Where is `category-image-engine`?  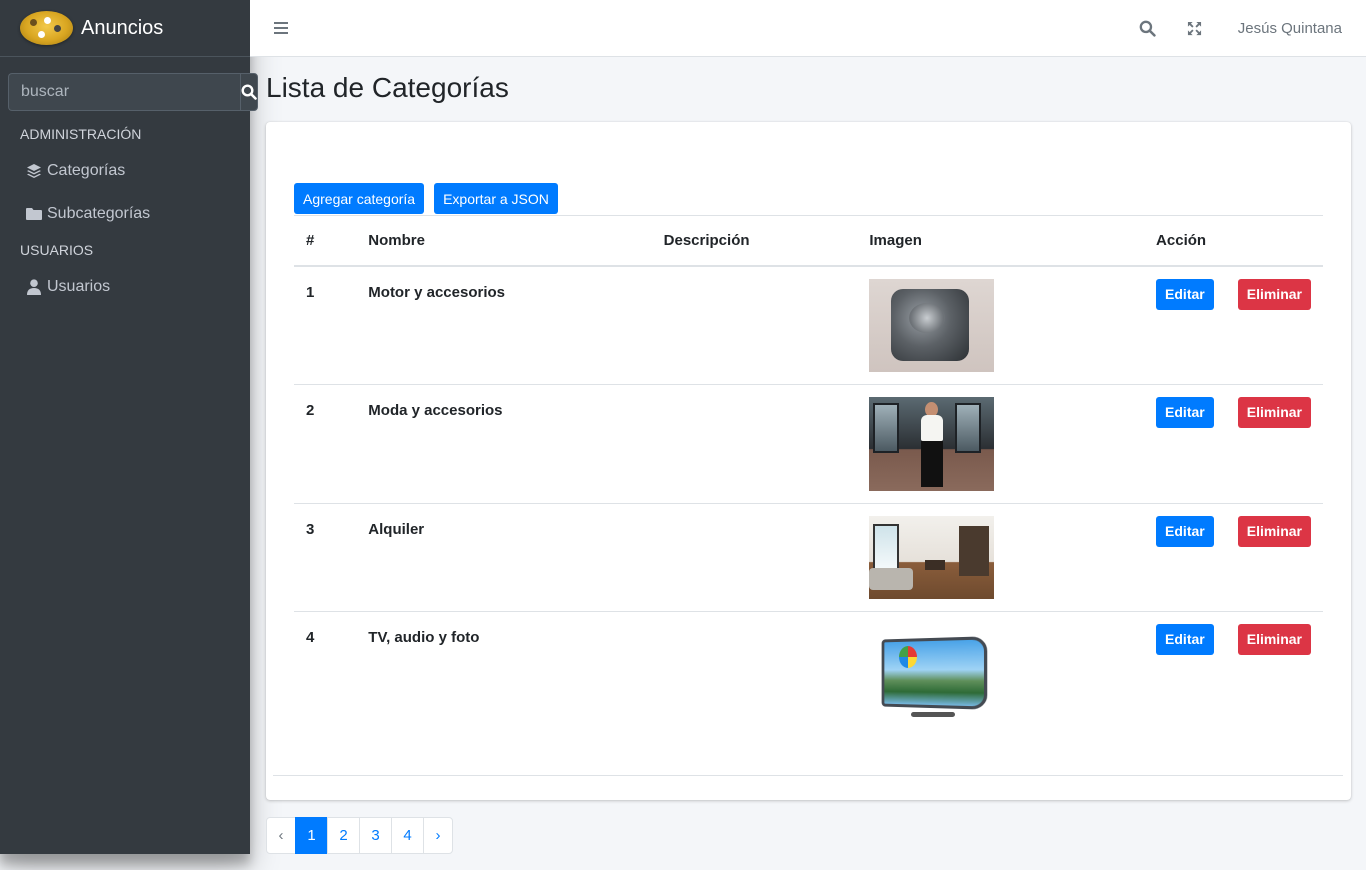
category-image-engine is located at coordinates (932, 325).